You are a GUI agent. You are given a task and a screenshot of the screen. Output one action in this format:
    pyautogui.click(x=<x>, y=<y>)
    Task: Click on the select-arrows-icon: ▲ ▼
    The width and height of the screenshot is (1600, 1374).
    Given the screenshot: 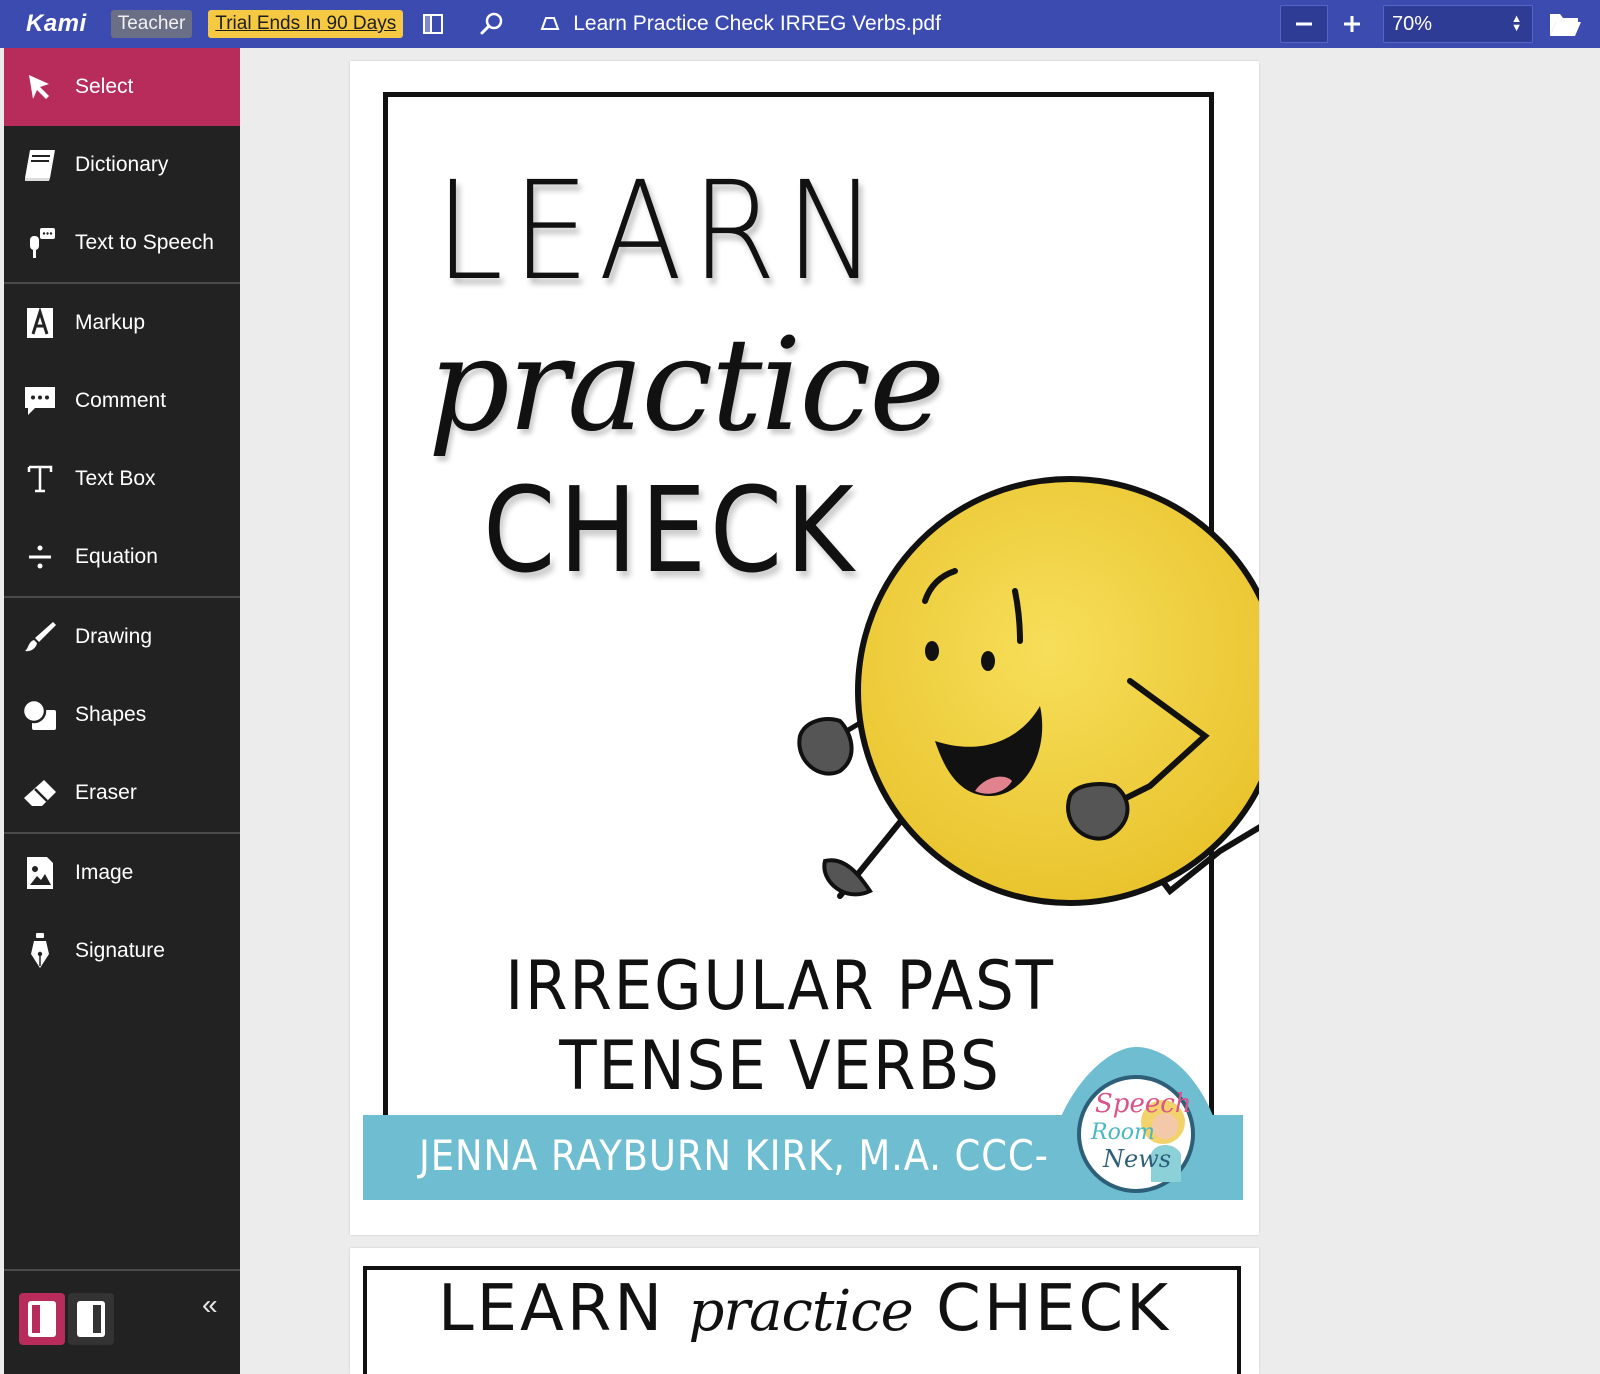 What is the action you would take?
    pyautogui.click(x=1516, y=23)
    